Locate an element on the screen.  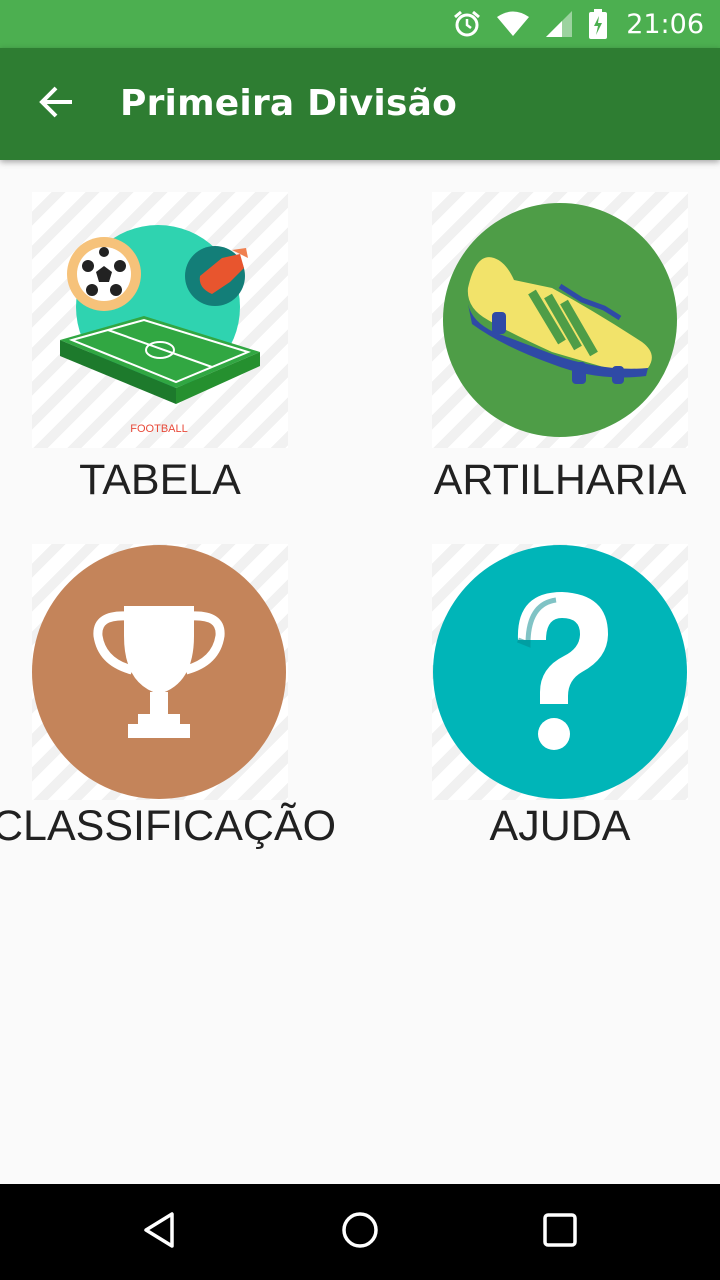
back-button is located at coordinates (56, 104).